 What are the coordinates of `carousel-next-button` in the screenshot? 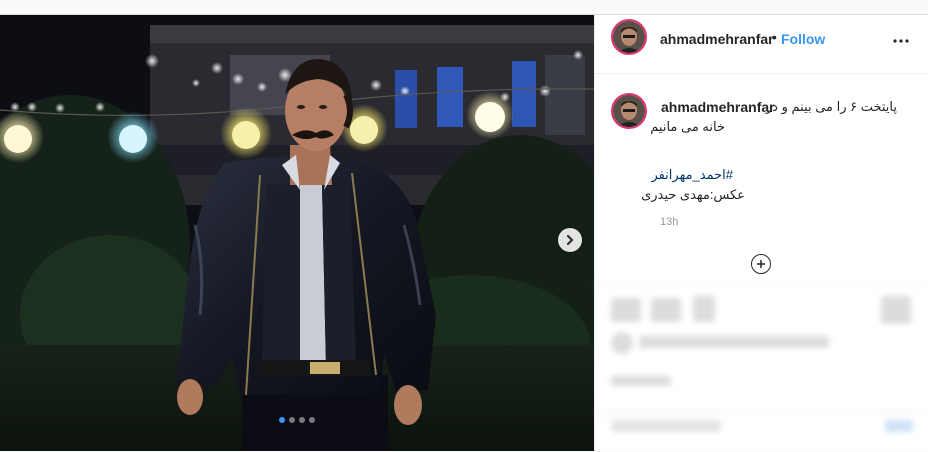 It's located at (570, 240).